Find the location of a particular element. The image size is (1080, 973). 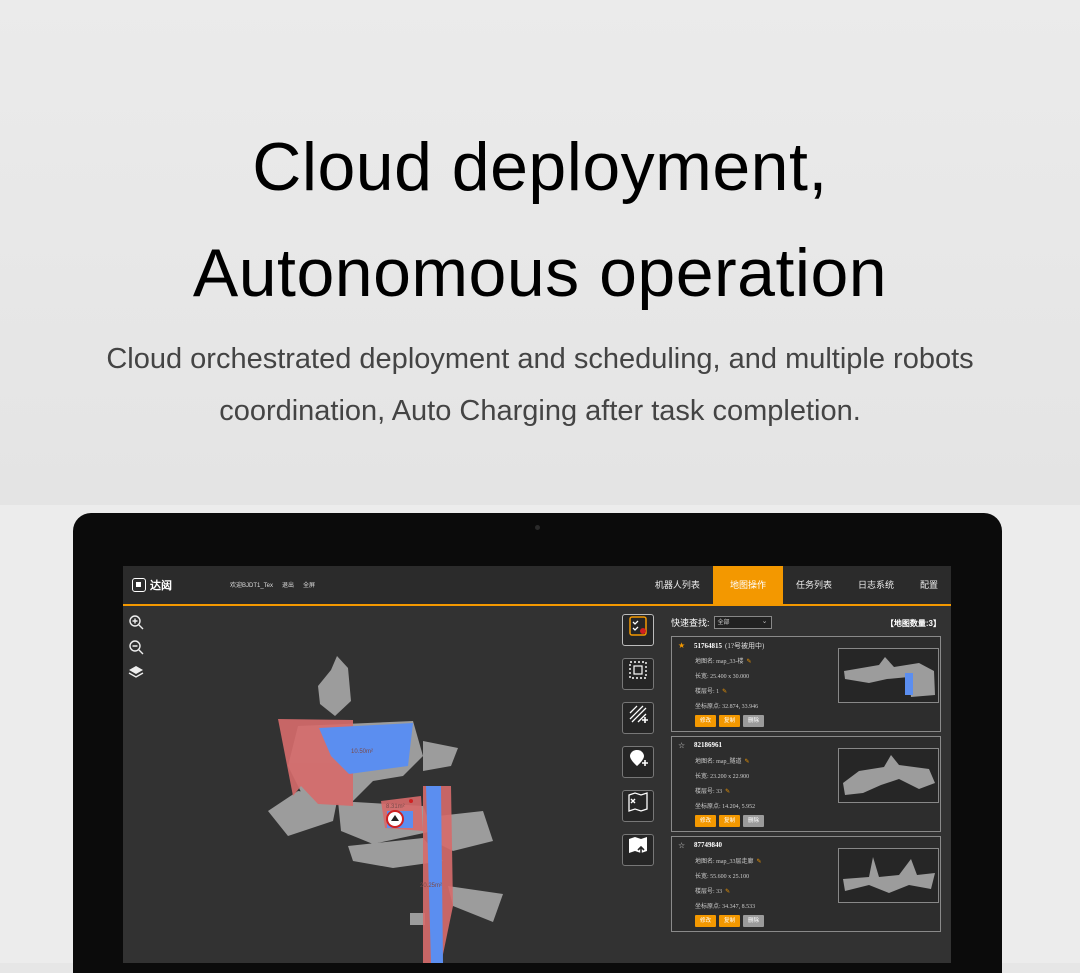

area-label: 20.25m² is located at coordinates (431, 886).